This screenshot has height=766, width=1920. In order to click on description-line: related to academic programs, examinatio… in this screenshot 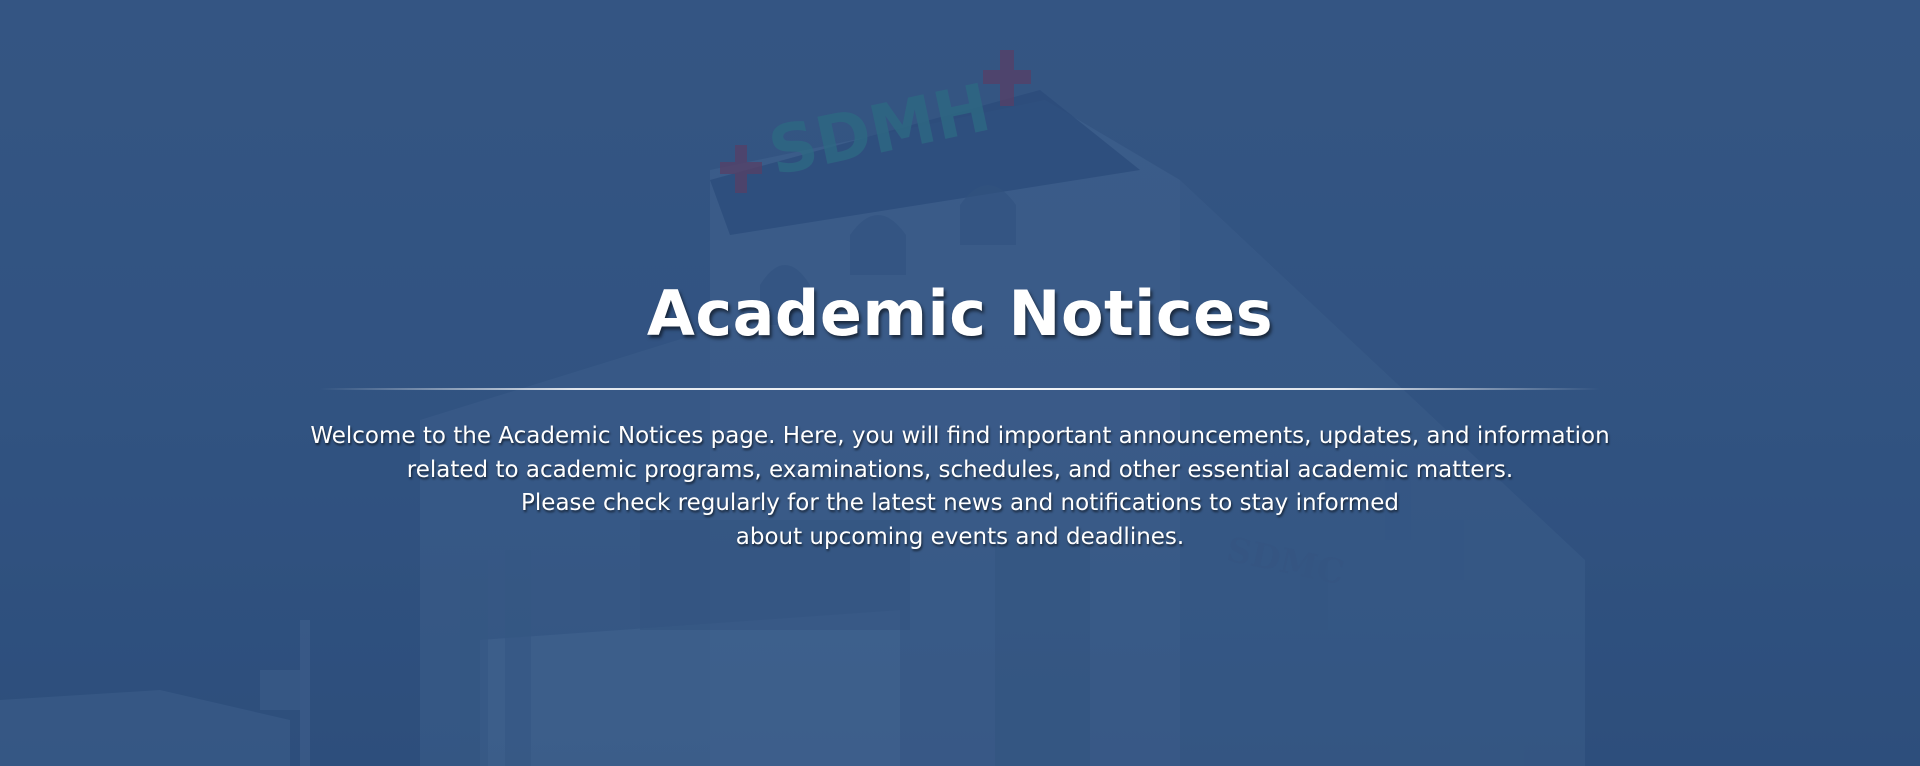, I will do `click(960, 469)`.